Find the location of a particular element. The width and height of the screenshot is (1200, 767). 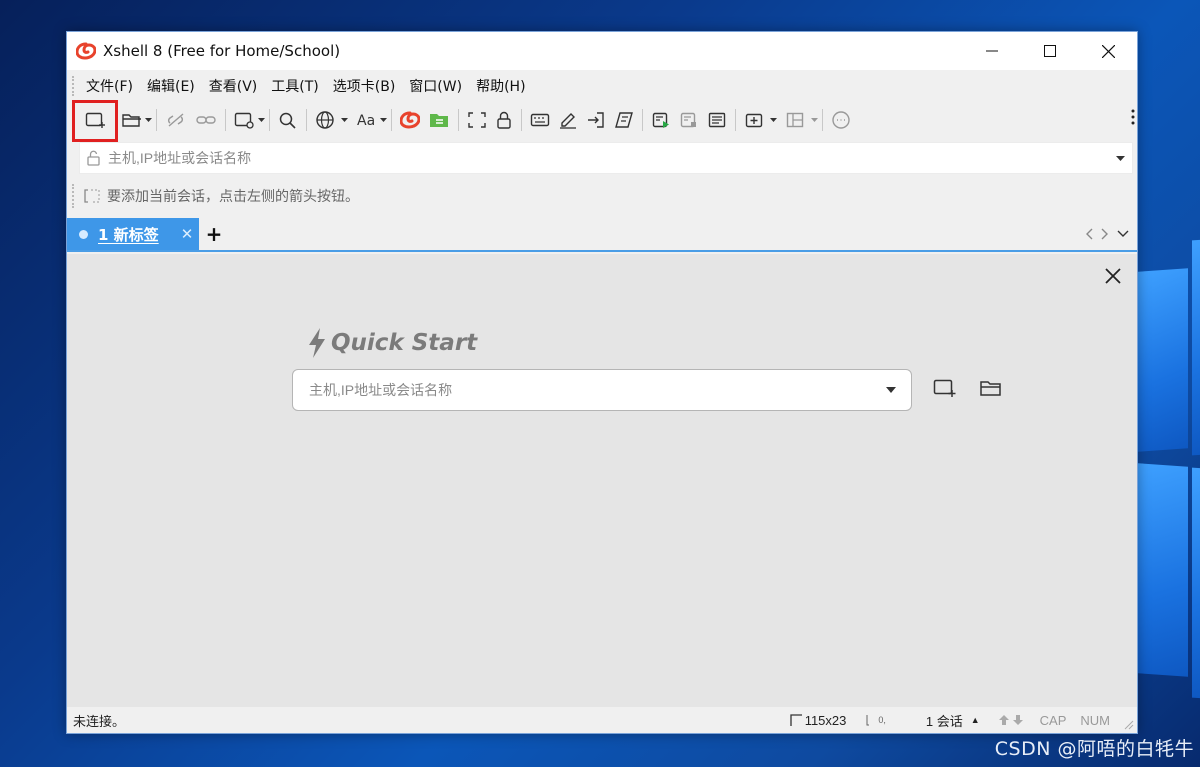

notes-button is located at coordinates (717, 120).